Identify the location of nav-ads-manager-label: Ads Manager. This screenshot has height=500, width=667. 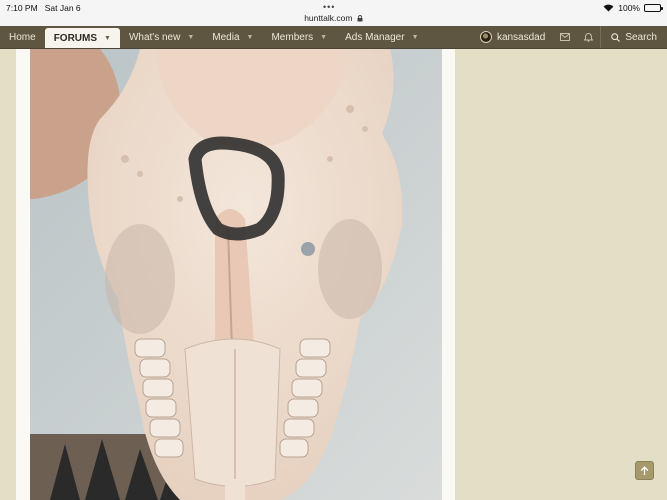
(375, 37).